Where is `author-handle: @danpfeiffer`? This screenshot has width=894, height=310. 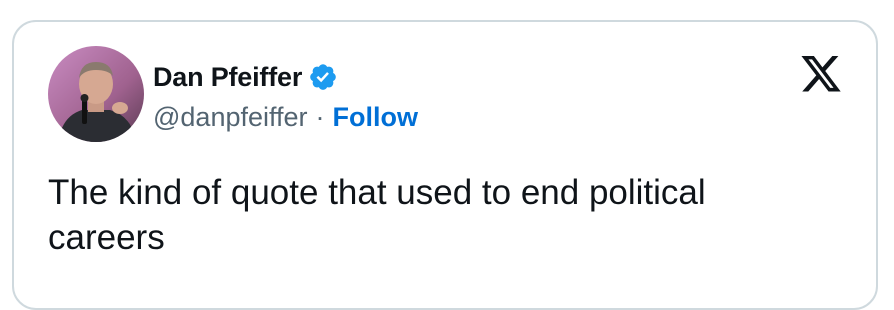
author-handle: @danpfeiffer is located at coordinates (230, 117).